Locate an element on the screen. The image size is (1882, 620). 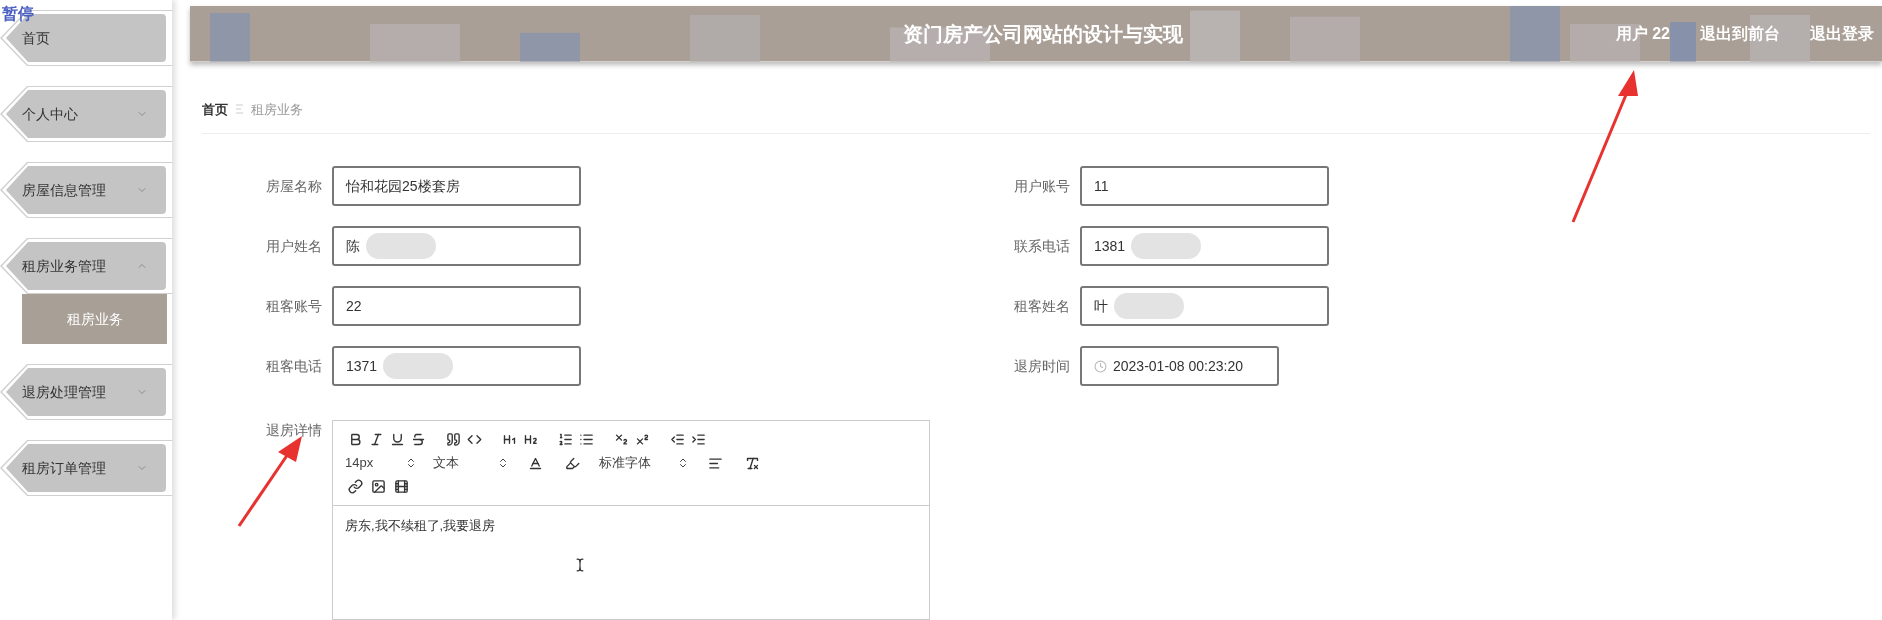
input-field: 11 is located at coordinates (1204, 186).